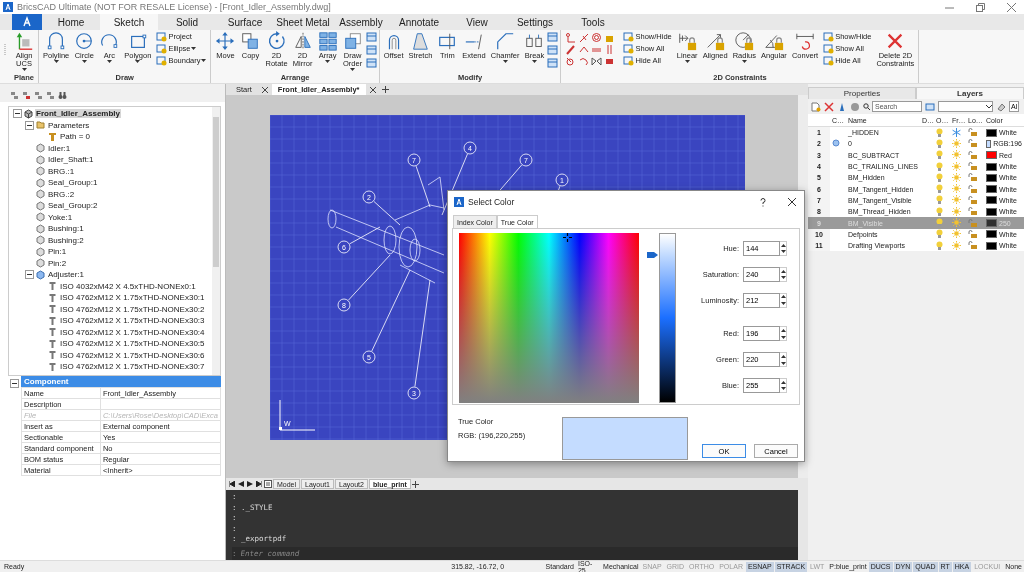 The image size is (1024, 572). What do you see at coordinates (549, 318) in the screenshot?
I see `color-spectrum` at bounding box center [549, 318].